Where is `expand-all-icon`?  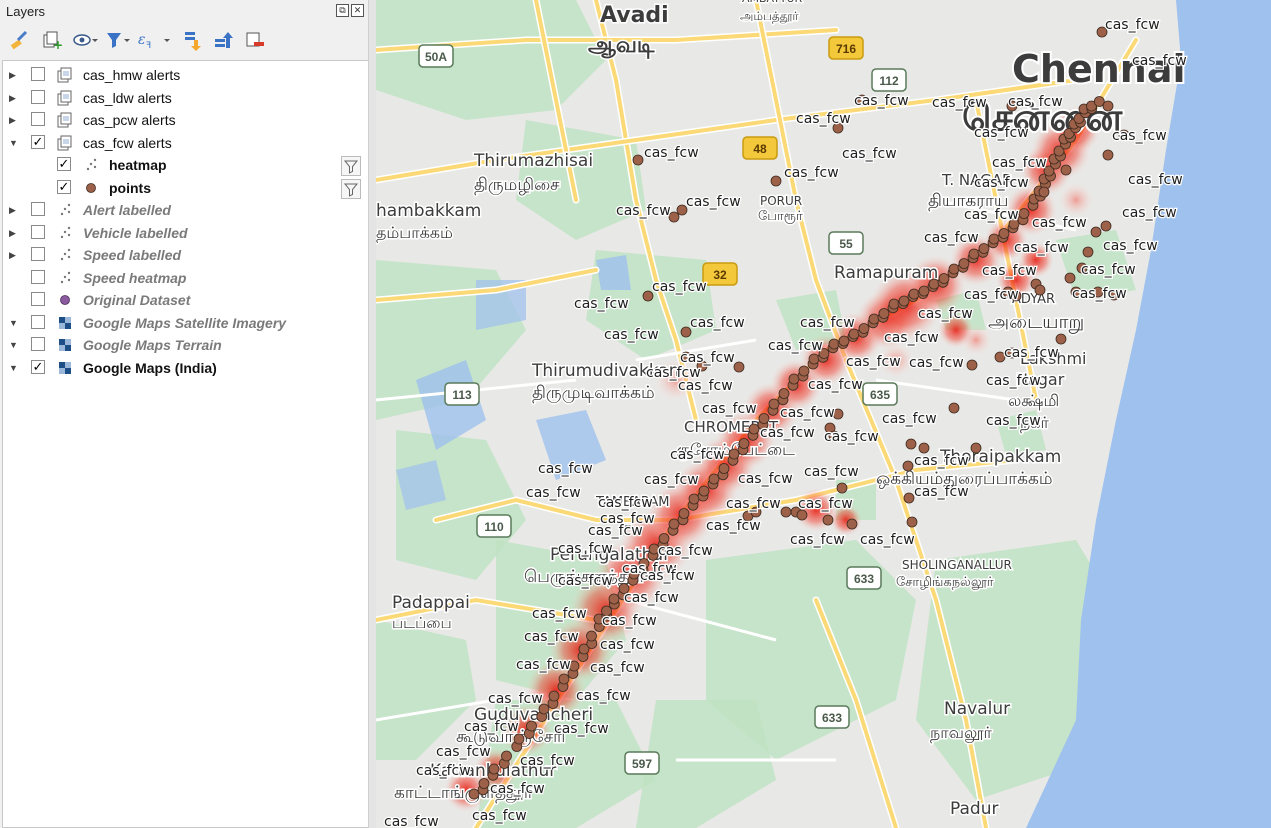 expand-all-icon is located at coordinates (193, 40).